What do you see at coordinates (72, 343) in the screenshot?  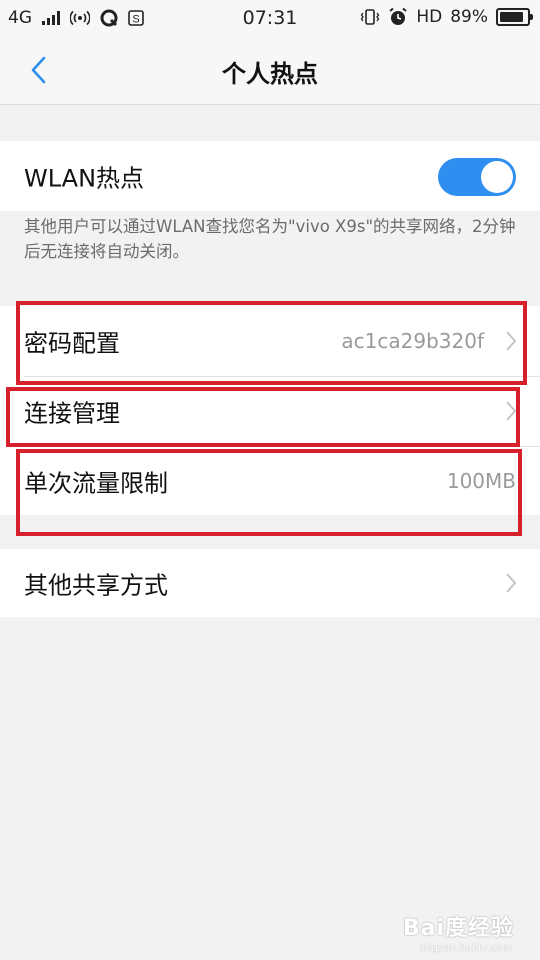 I see `password-config-label: 密码配置` at bounding box center [72, 343].